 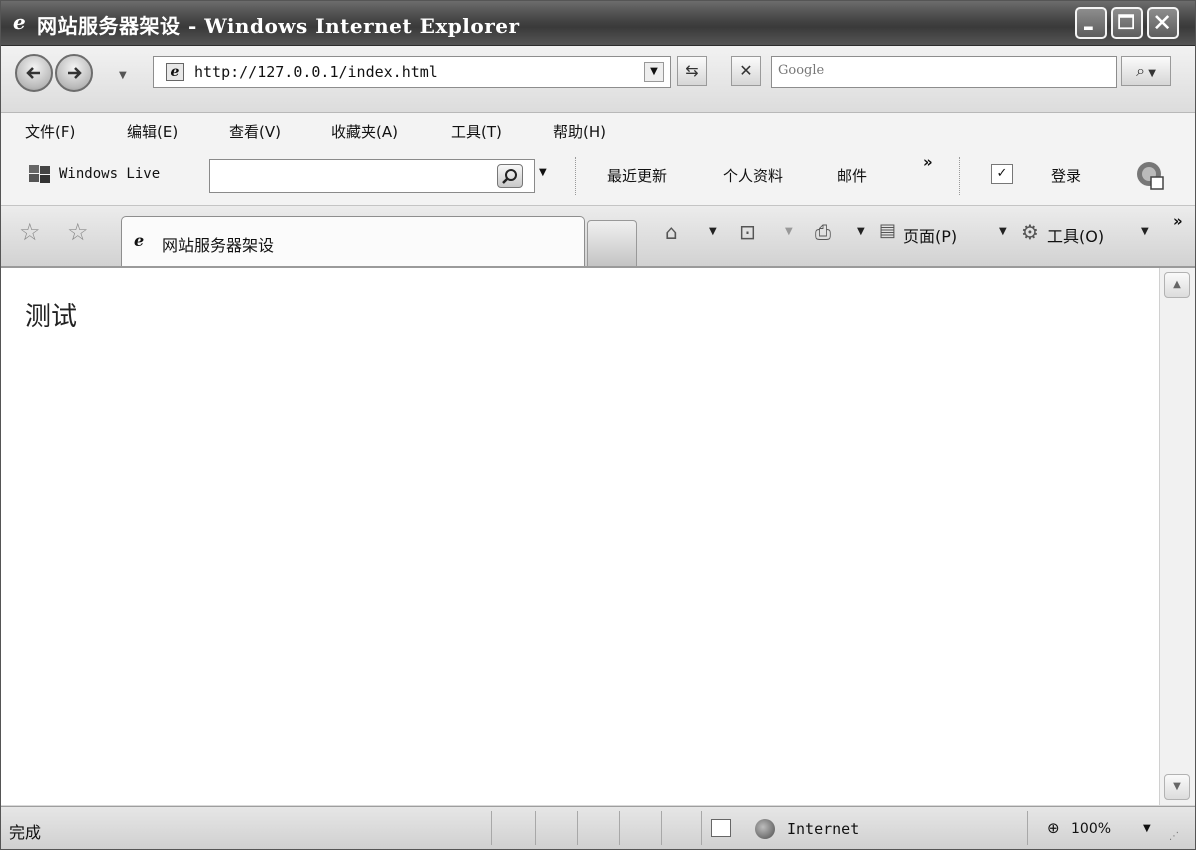 I want to click on search-icon, so click(x=509, y=176).